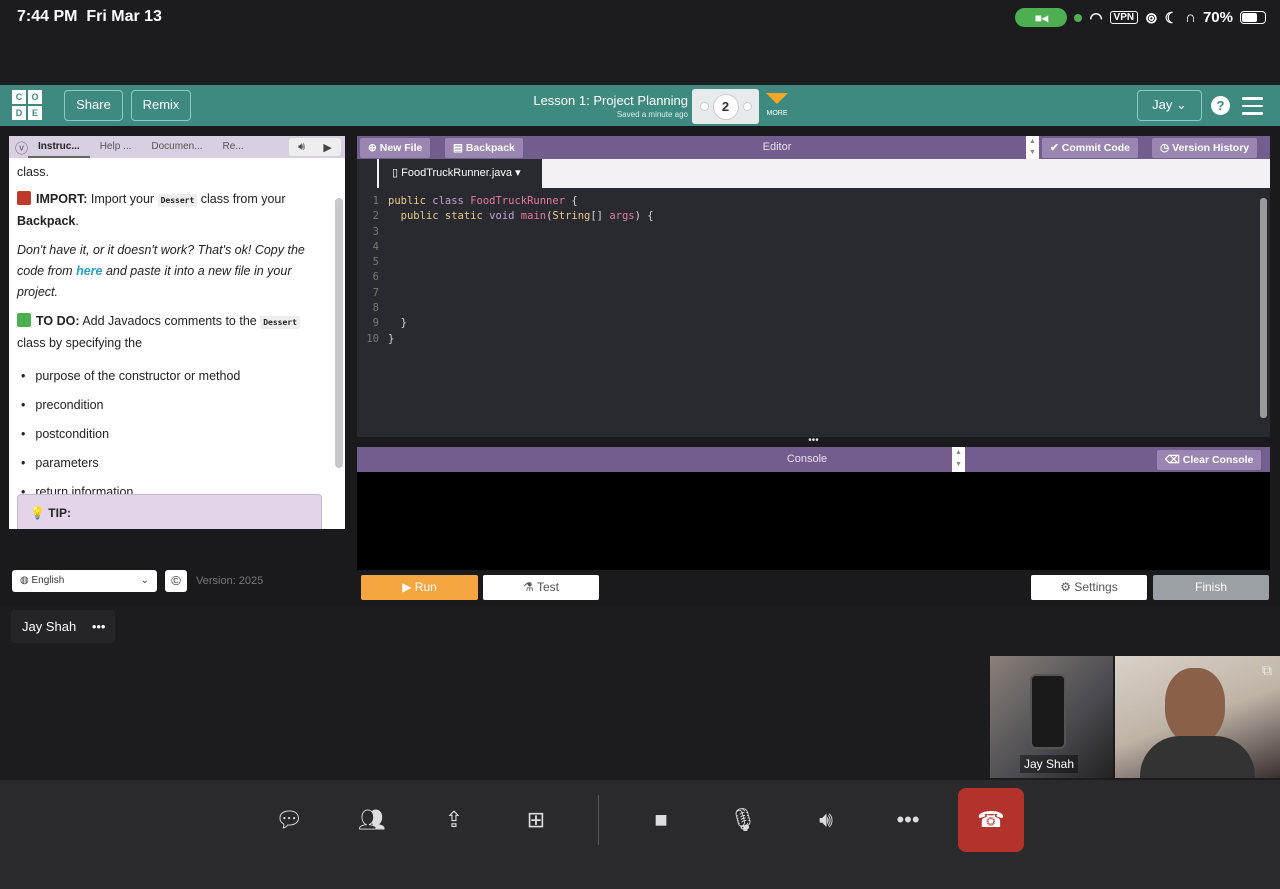  I want to click on video-tile-self: ⧉, so click(1197, 717).